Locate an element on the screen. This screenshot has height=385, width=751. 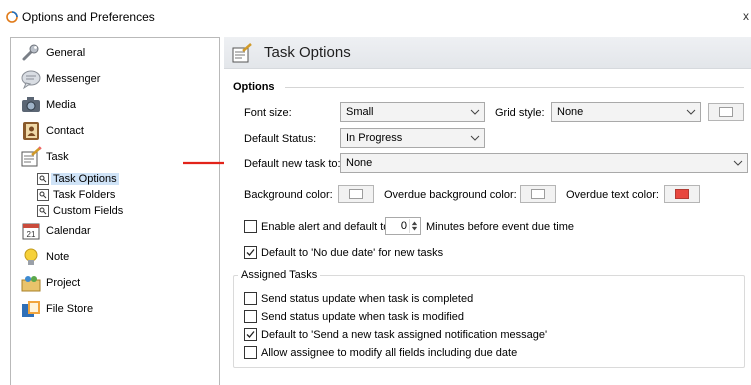
send-new-task-notification-checkbox is located at coordinates (250, 334).